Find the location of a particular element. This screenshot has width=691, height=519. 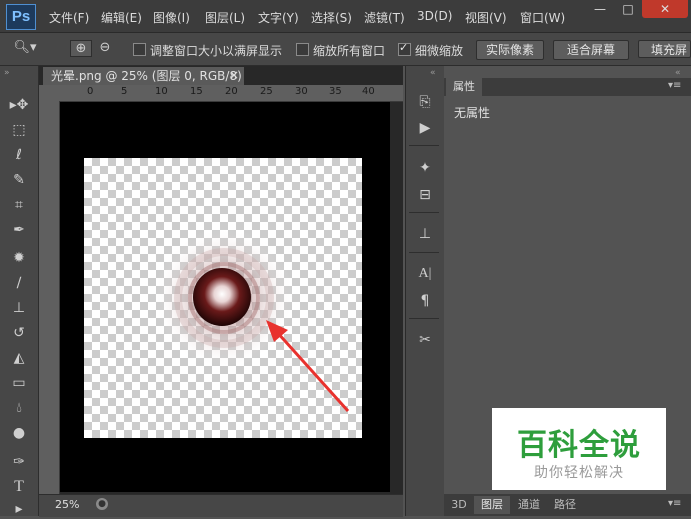

info-icon: ● is located at coordinates (102, 504).